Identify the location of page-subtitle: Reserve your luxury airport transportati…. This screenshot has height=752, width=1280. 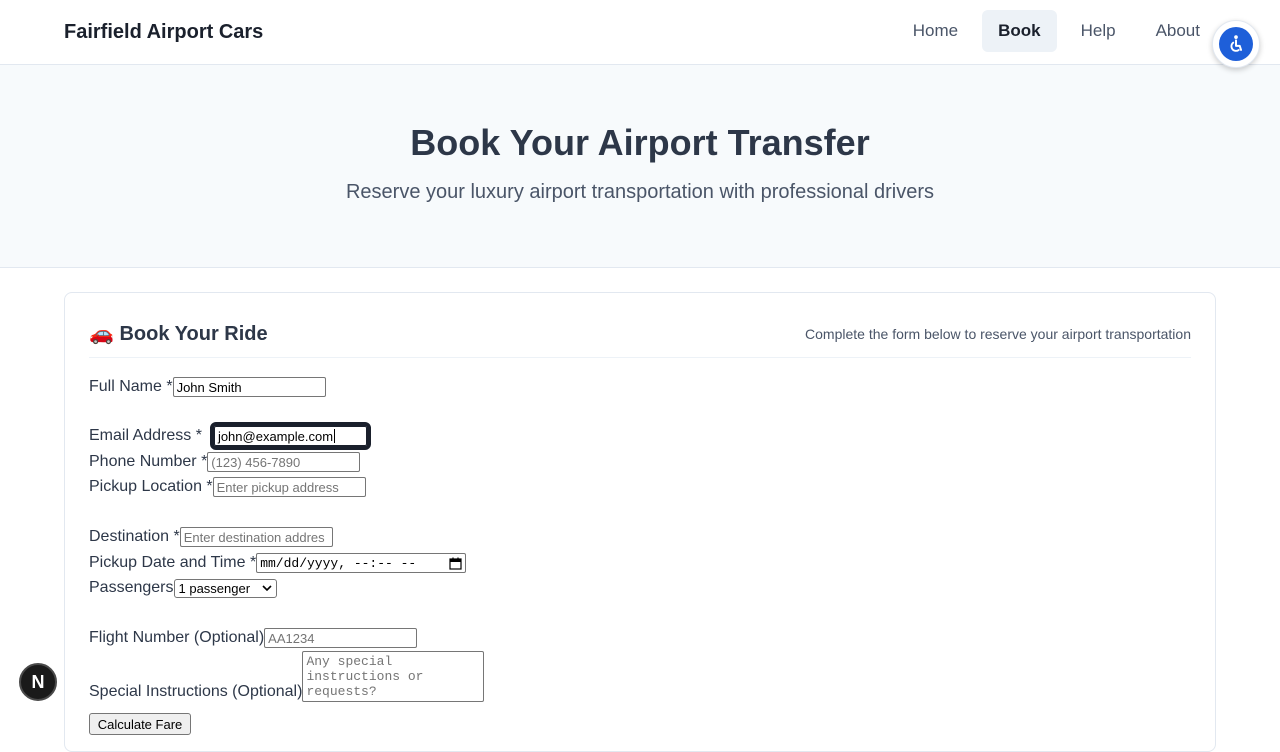
(640, 192).